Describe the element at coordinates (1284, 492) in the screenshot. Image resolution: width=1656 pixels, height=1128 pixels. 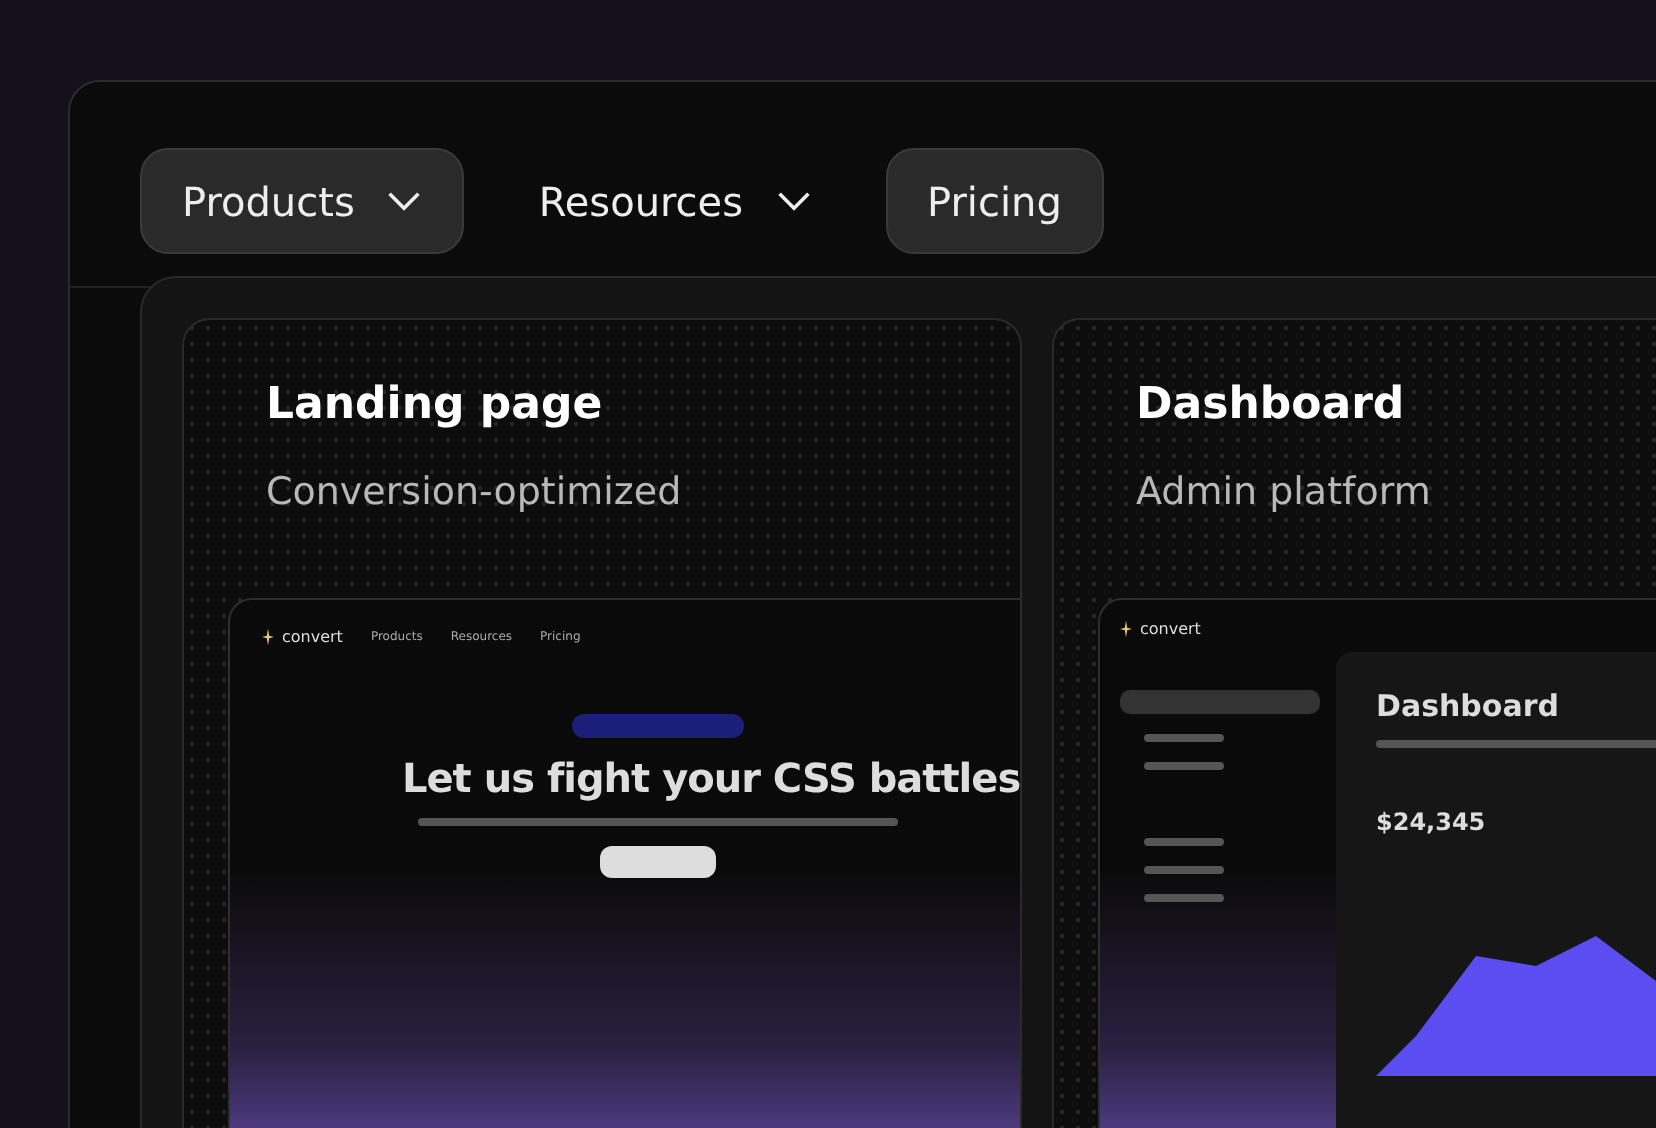
I see `card-subtitle: Admin platform` at that location.